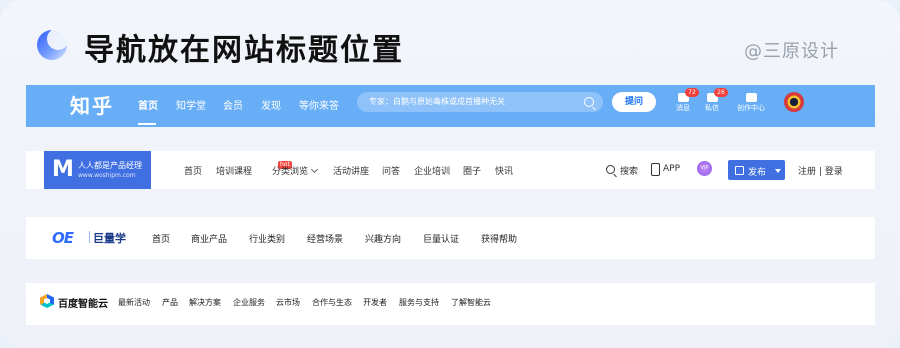  Describe the element at coordinates (634, 102) in the screenshot. I see `zhihu-ask-button: 提问` at that location.